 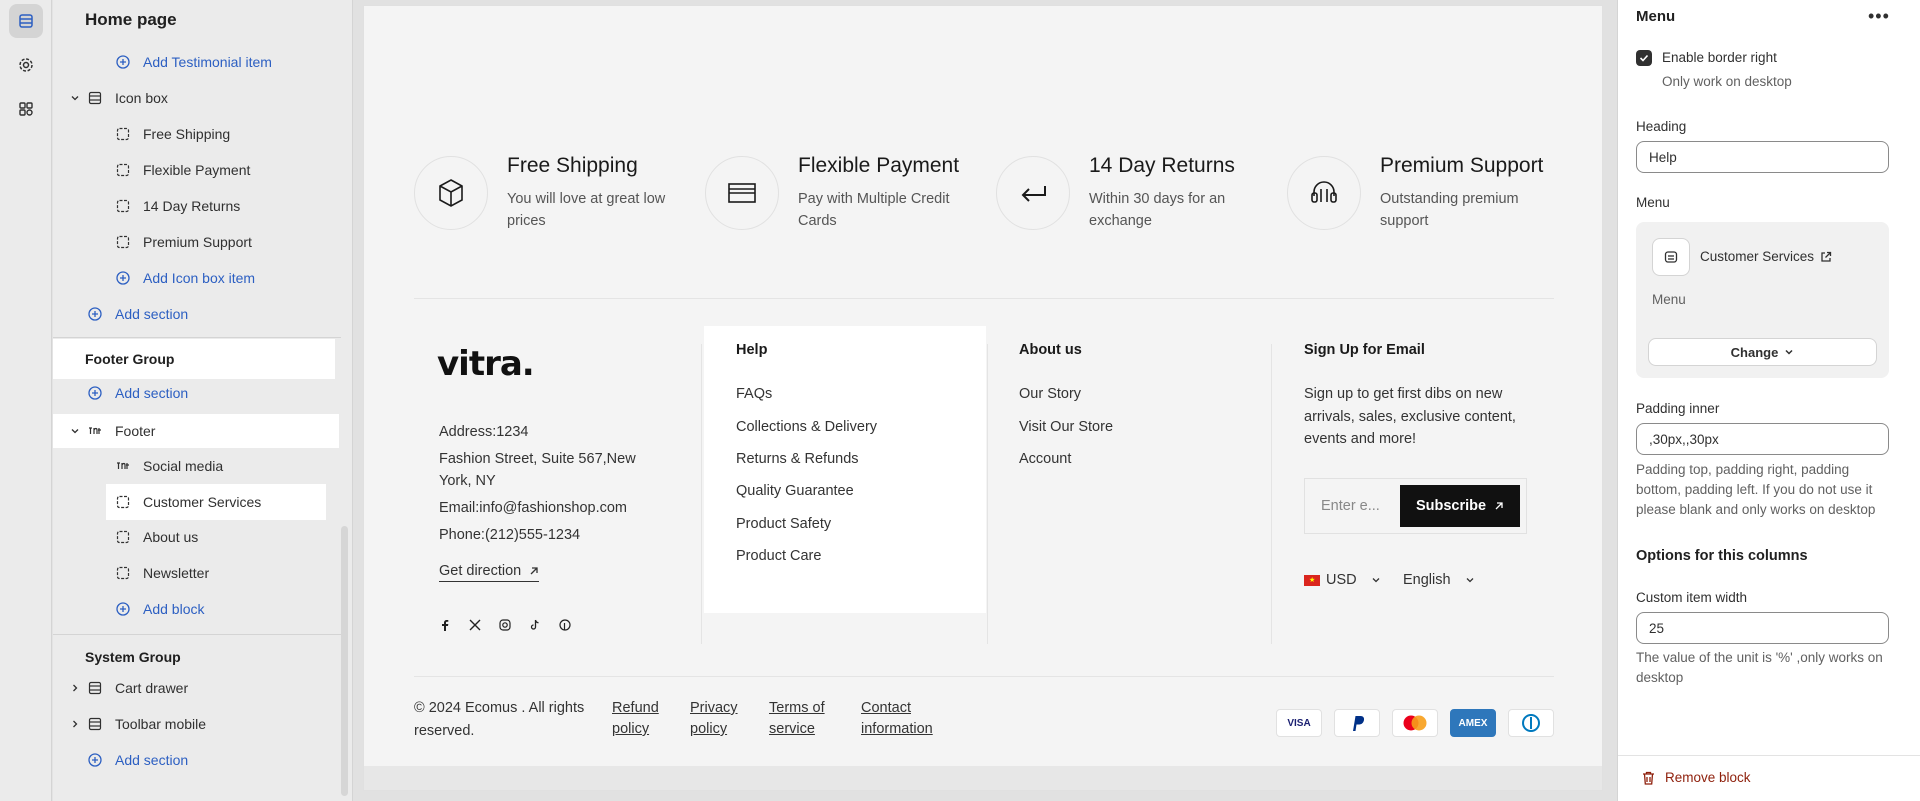 What do you see at coordinates (1692, 597) in the screenshot?
I see `custom-item-width-label: Custom item width` at bounding box center [1692, 597].